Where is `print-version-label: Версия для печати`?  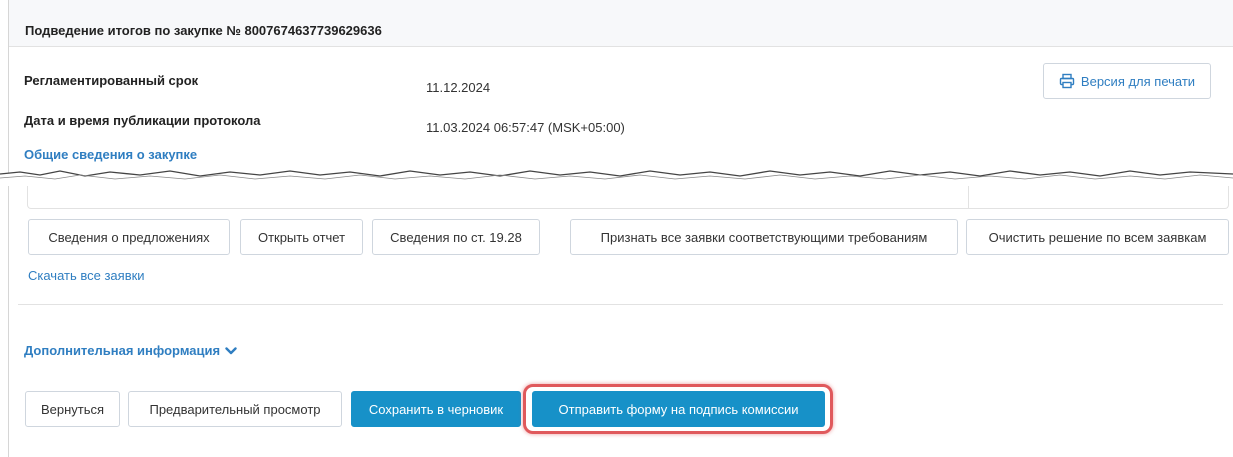 print-version-label: Версия для печати is located at coordinates (1138, 81).